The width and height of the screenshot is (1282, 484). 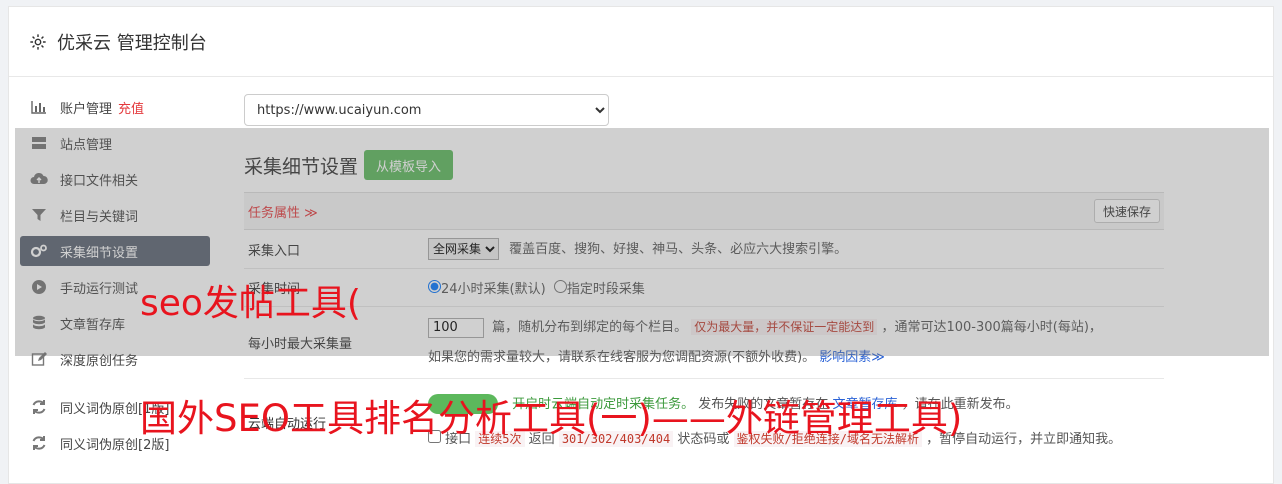 I want to click on sidebar-item-columns-keywords: 栏目与关键词, so click(x=115, y=215).